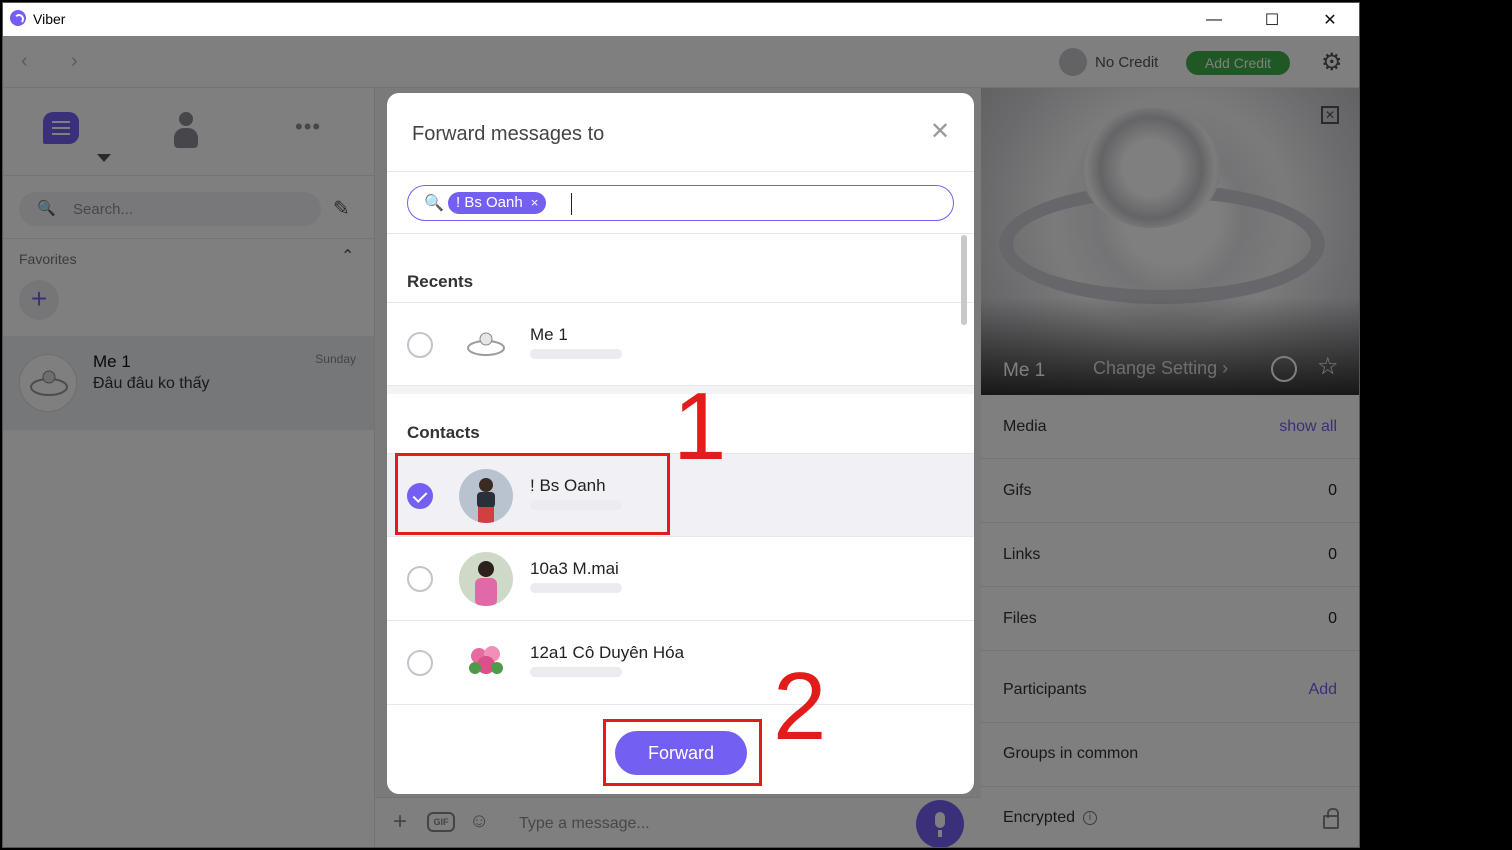 Image resolution: width=1512 pixels, height=850 pixels. Describe the element at coordinates (532, 494) in the screenshot. I see `annotation-box-contact` at that location.